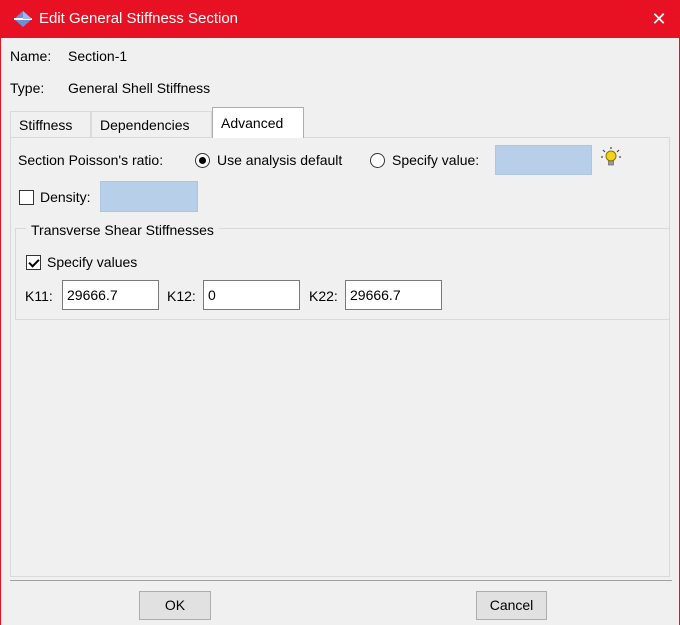 This screenshot has height=625, width=680. What do you see at coordinates (92, 262) in the screenshot?
I see `specify-values-label: Specify values` at bounding box center [92, 262].